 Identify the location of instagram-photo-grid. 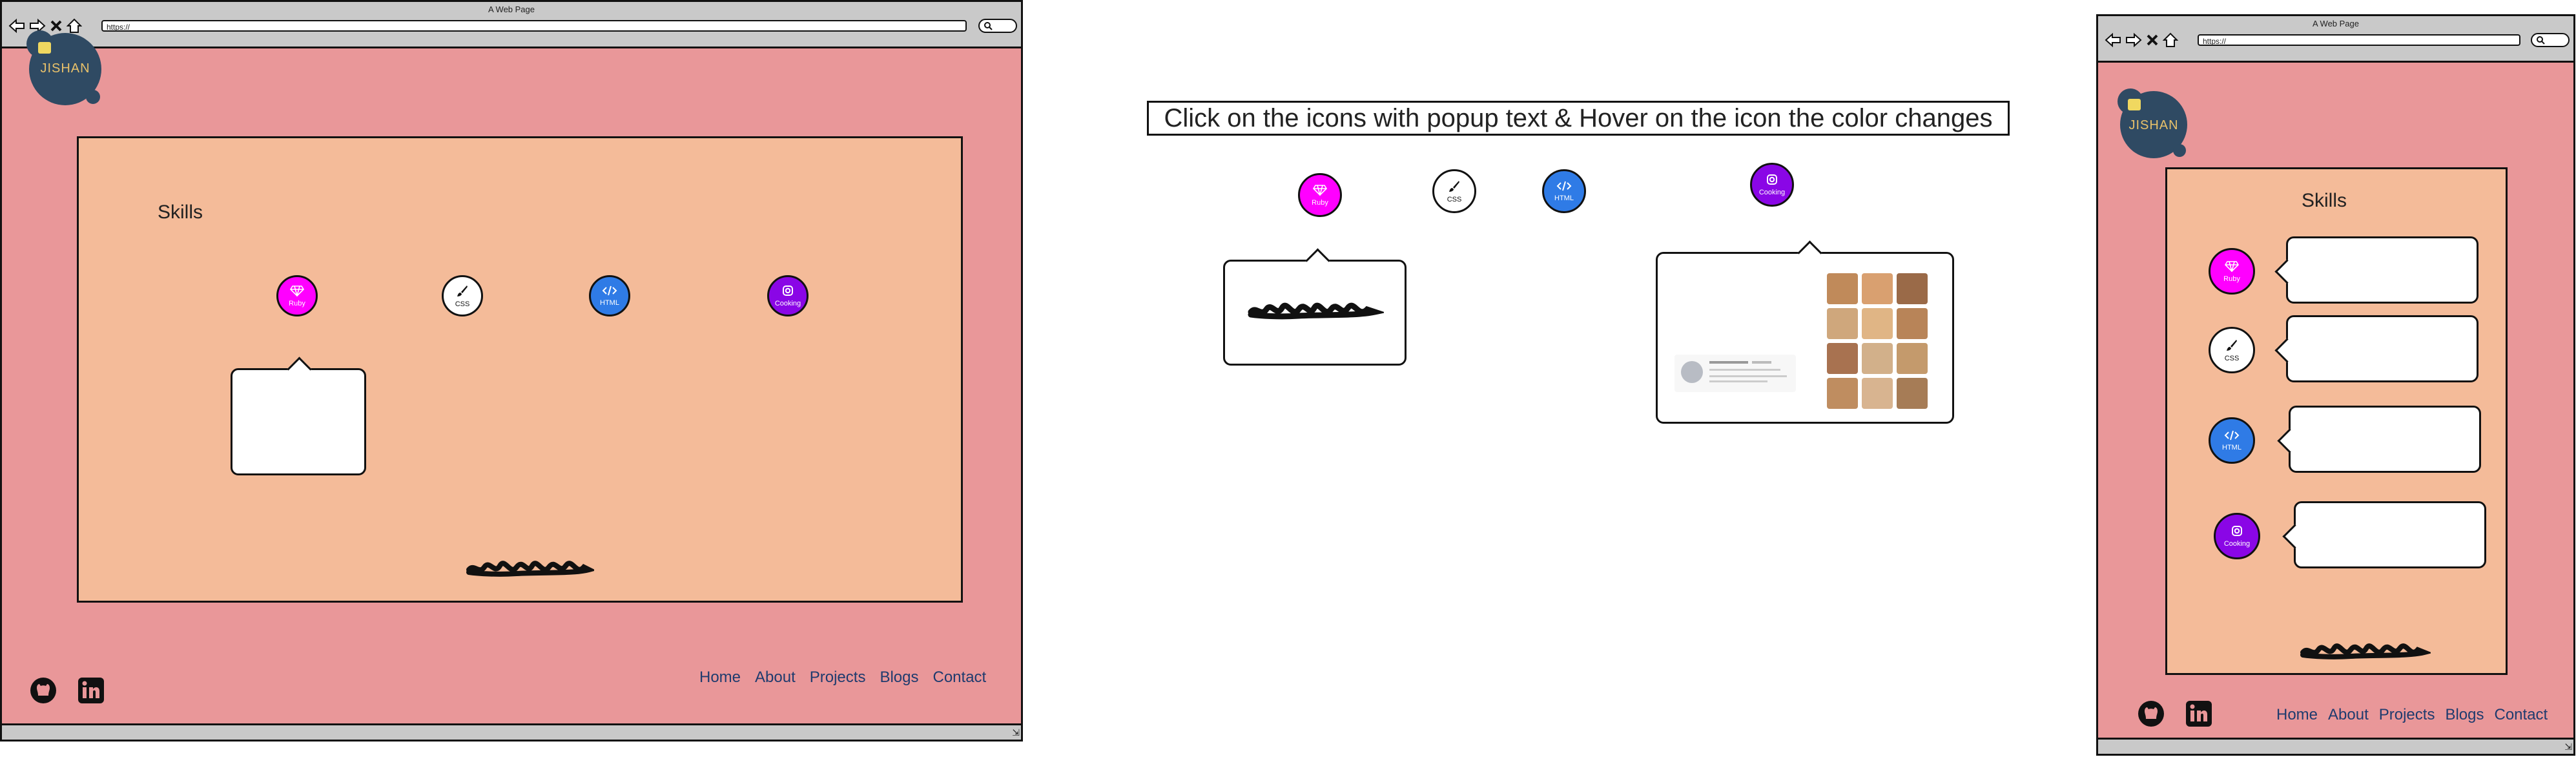
(1877, 341).